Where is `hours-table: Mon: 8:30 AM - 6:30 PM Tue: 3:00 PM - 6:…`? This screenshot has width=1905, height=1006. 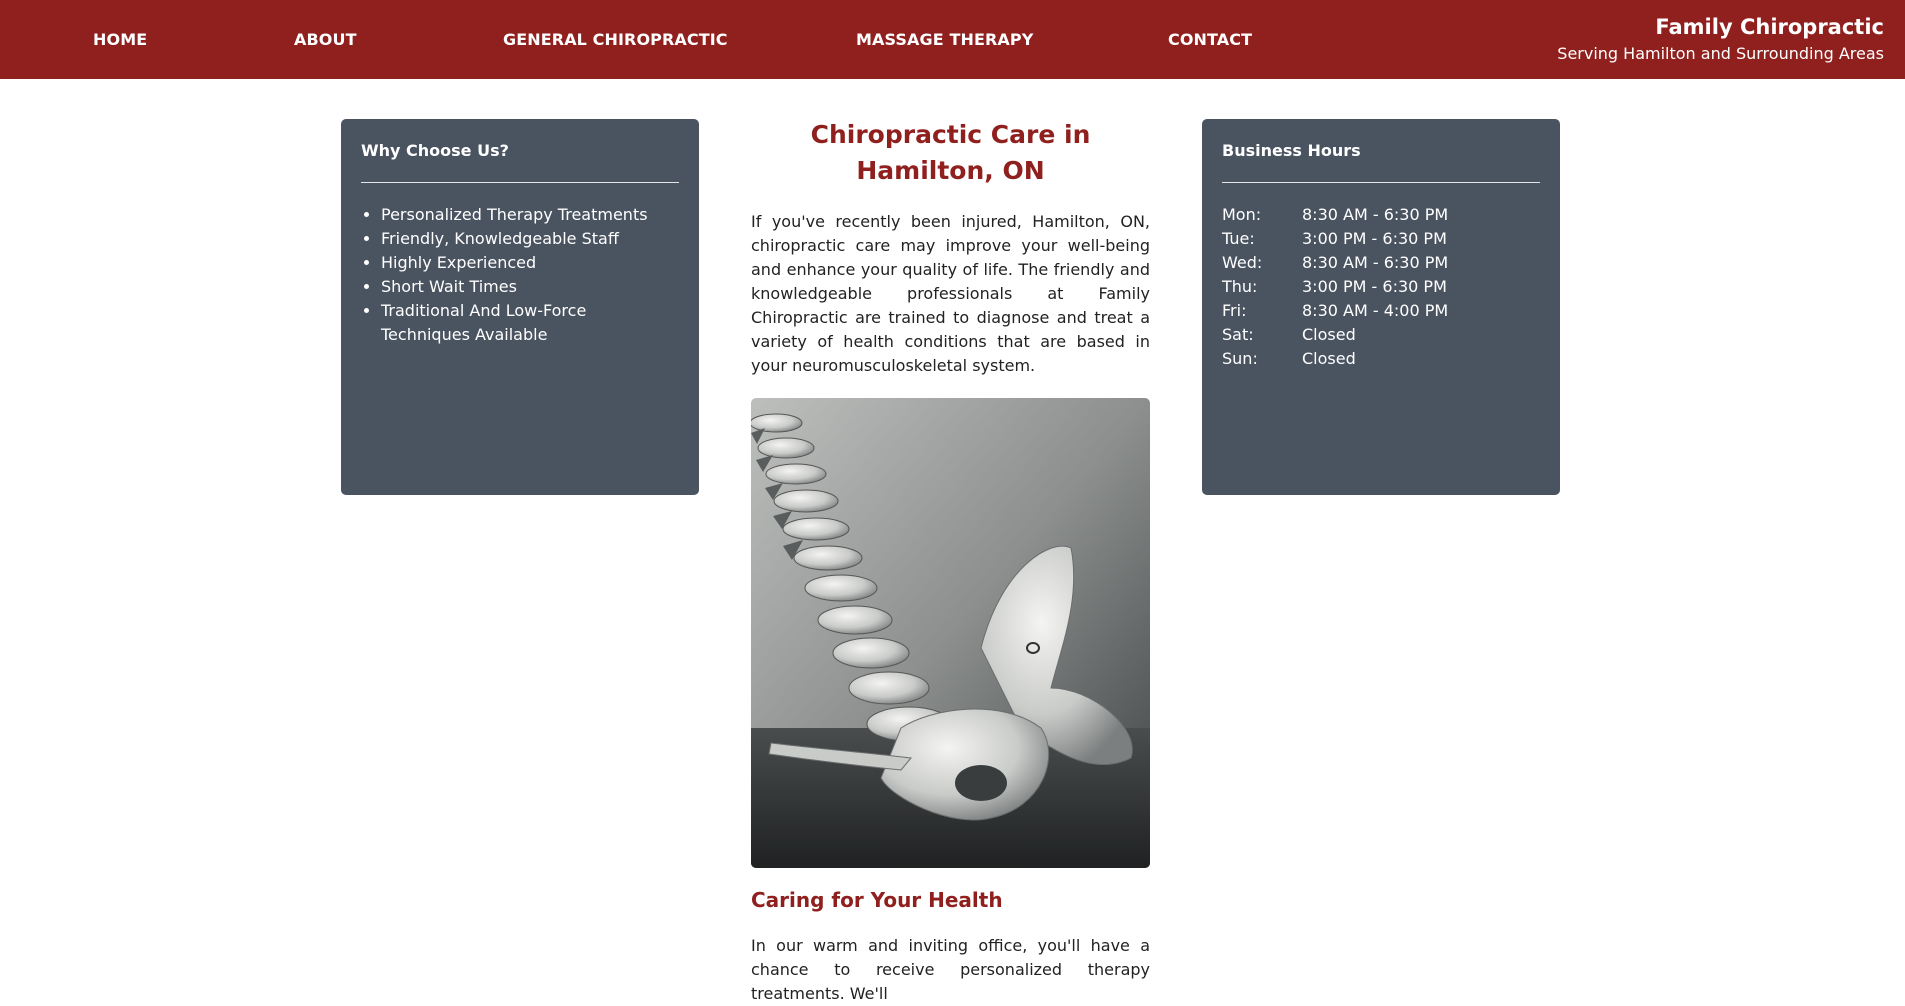 hours-table: Mon: 8:30 AM - 6:30 PM Tue: 3:00 PM - 6:… is located at coordinates (1381, 287).